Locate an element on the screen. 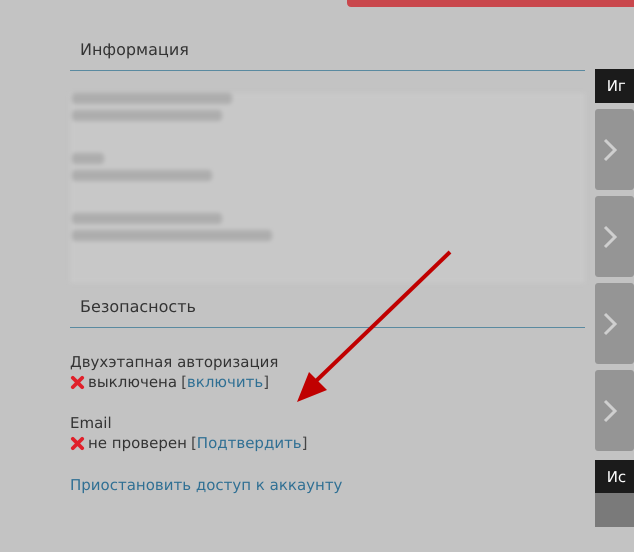 The width and height of the screenshot is (634, 552). setting-label: Двухэтапная авторизация is located at coordinates (175, 362).